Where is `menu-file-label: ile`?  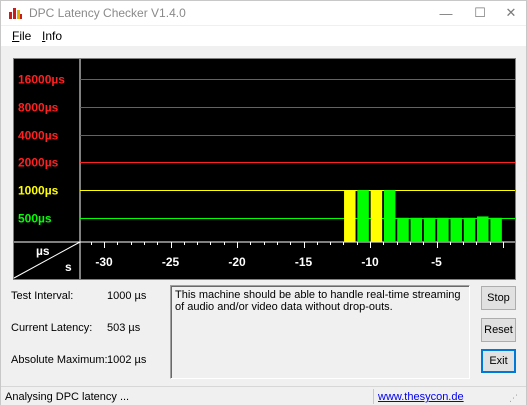 menu-file-label: ile is located at coordinates (25, 36).